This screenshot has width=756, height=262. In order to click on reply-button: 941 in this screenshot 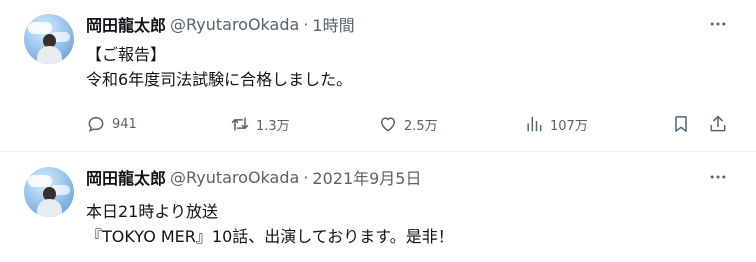, I will do `click(111, 124)`.